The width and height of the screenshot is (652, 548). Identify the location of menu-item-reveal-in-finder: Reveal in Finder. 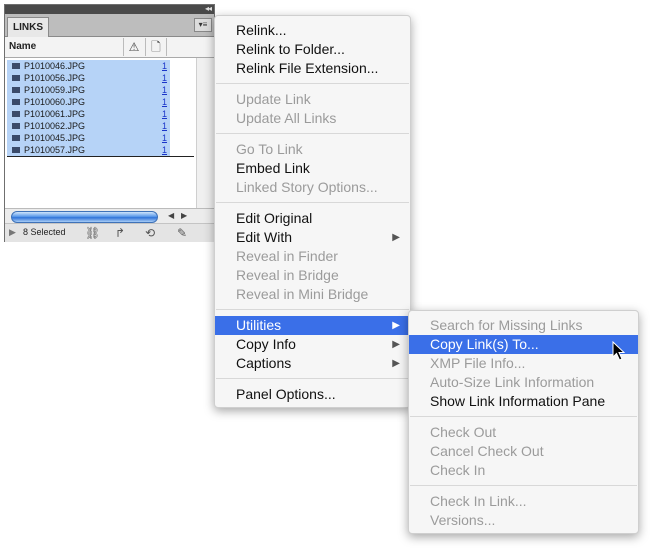
(312, 256).